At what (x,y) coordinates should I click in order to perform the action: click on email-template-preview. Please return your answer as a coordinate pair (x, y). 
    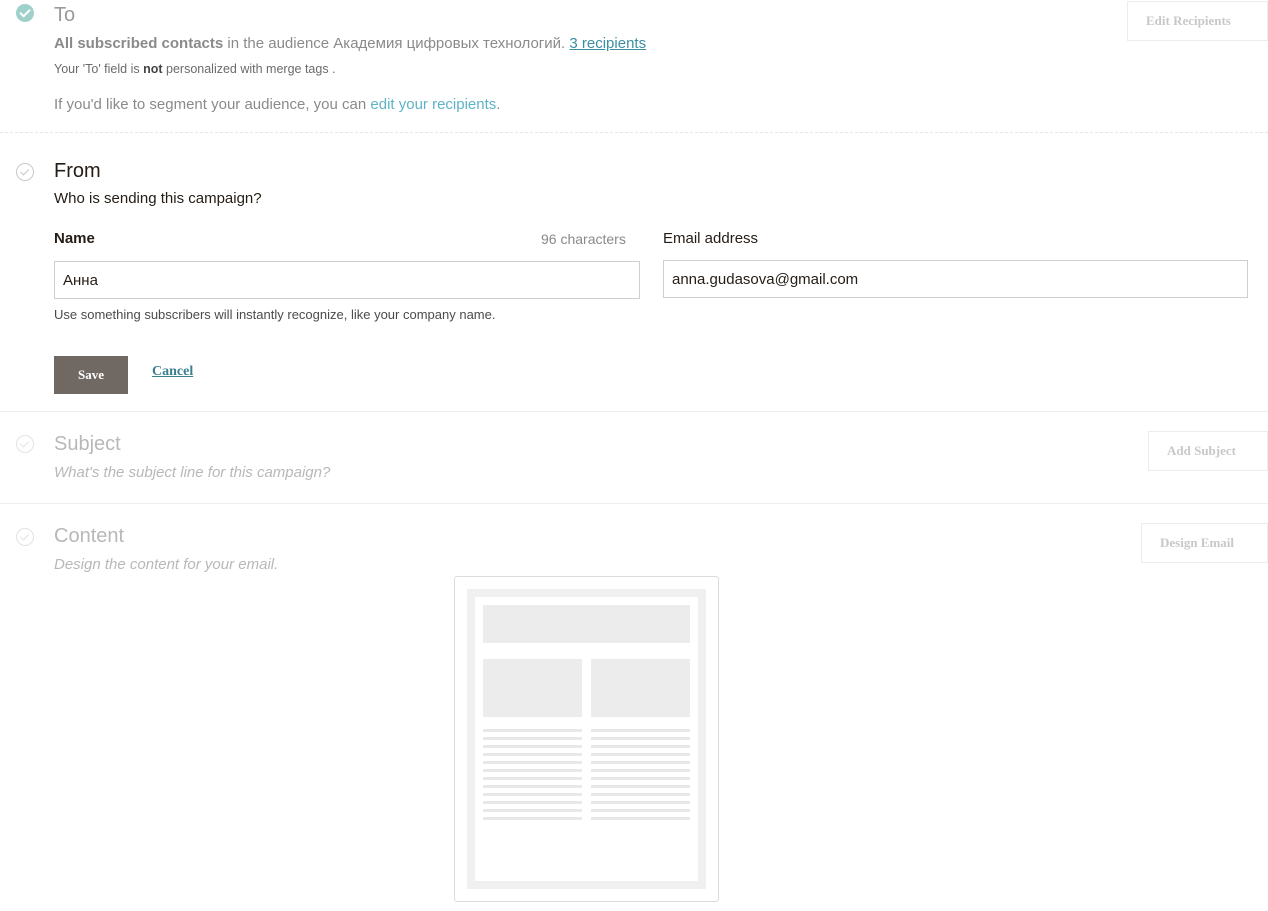
    Looking at the image, I should click on (586, 739).